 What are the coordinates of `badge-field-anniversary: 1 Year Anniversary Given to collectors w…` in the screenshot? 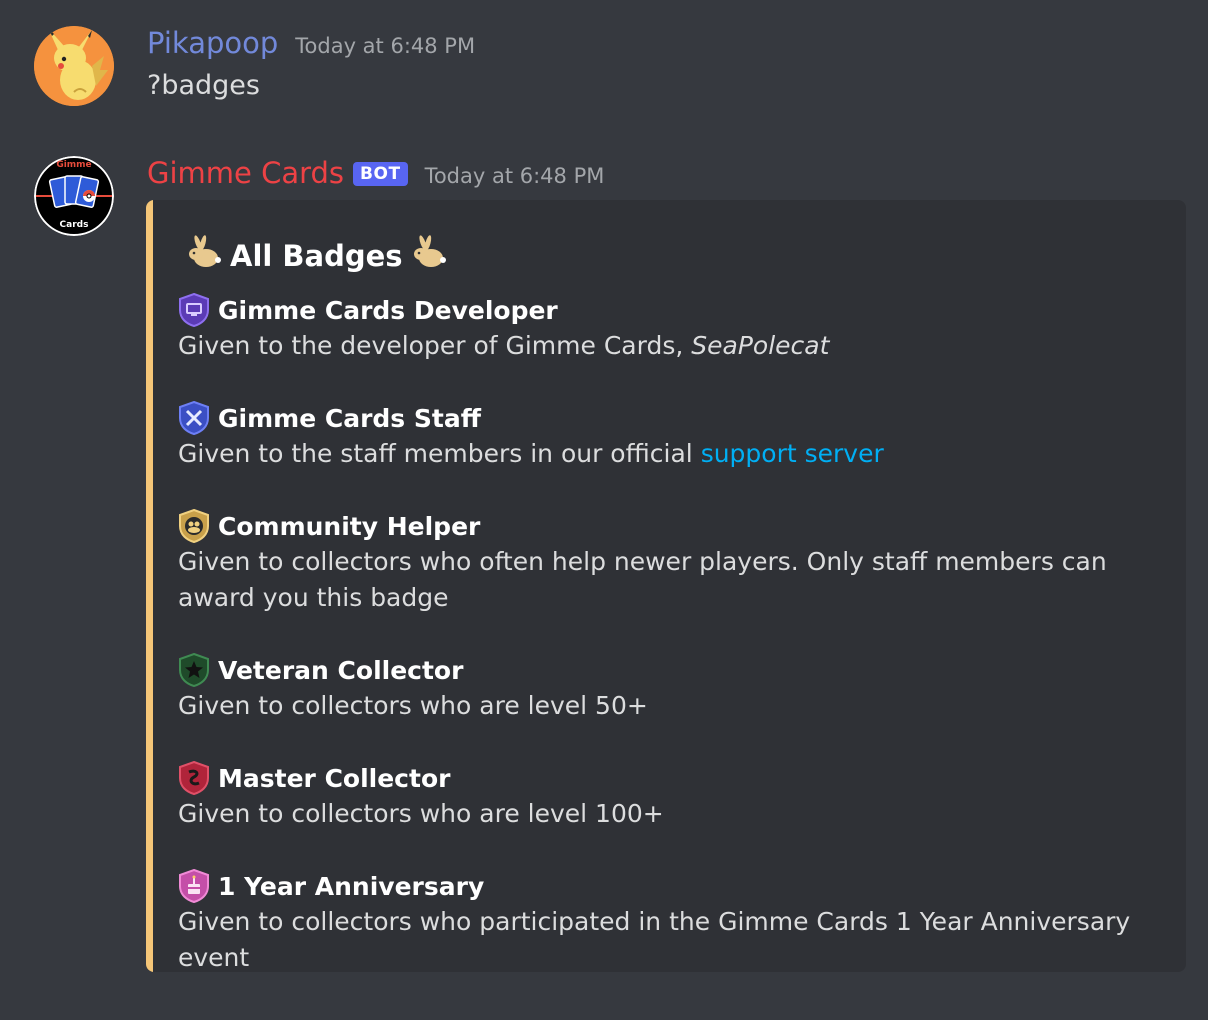 It's located at (673, 920).